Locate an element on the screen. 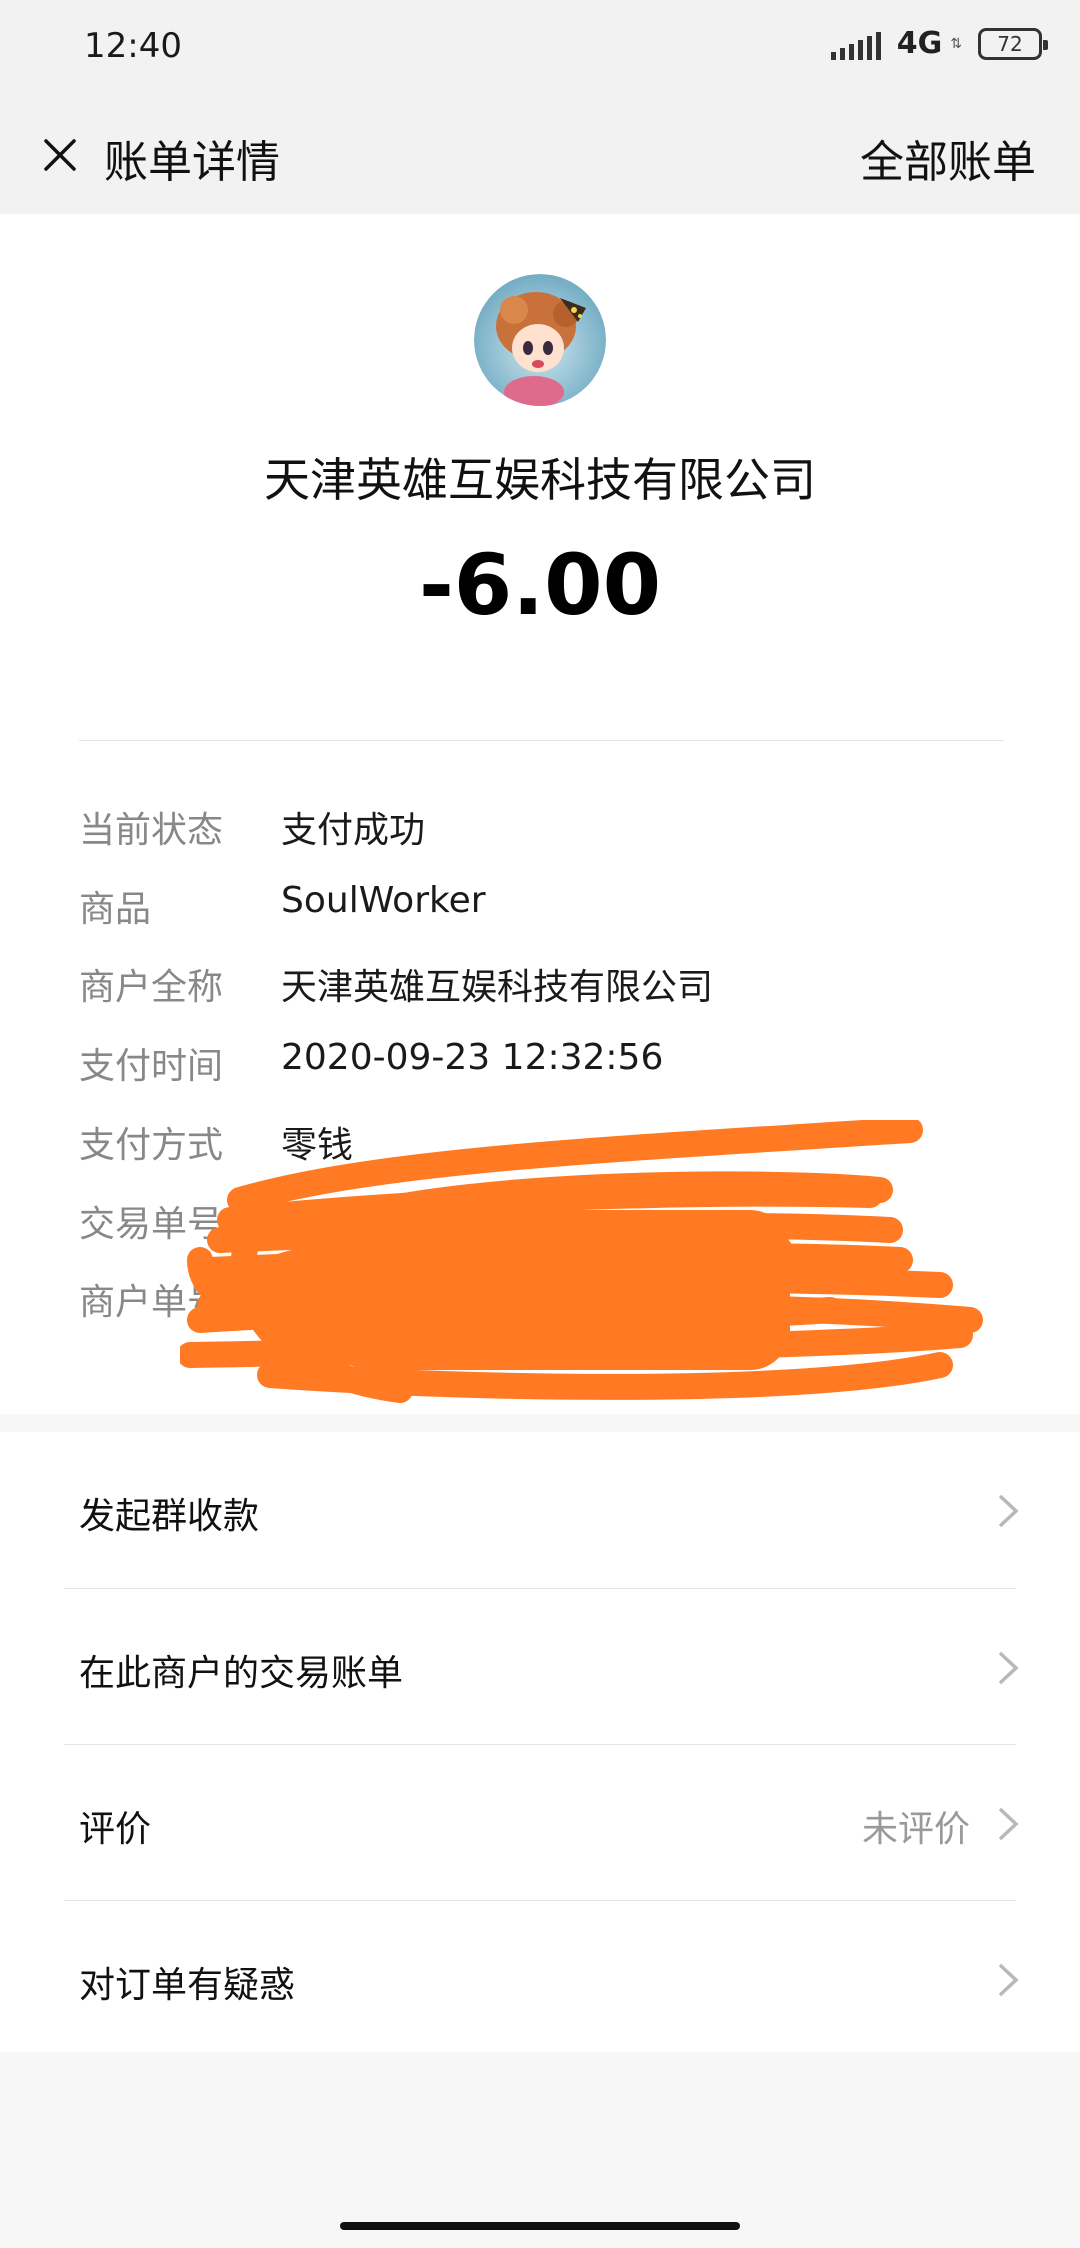 This screenshot has height=2248, width=1080. detail-value: SoulWorker is located at coordinates (383, 900).